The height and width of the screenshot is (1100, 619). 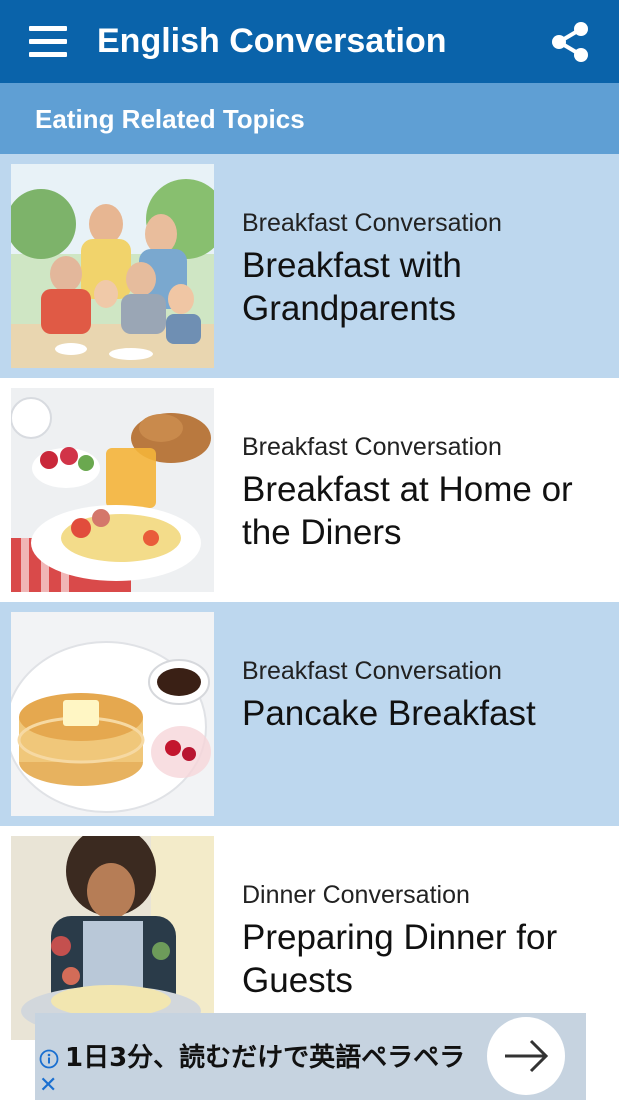 I want to click on section-title: Eating Related Topics, so click(x=170, y=119).